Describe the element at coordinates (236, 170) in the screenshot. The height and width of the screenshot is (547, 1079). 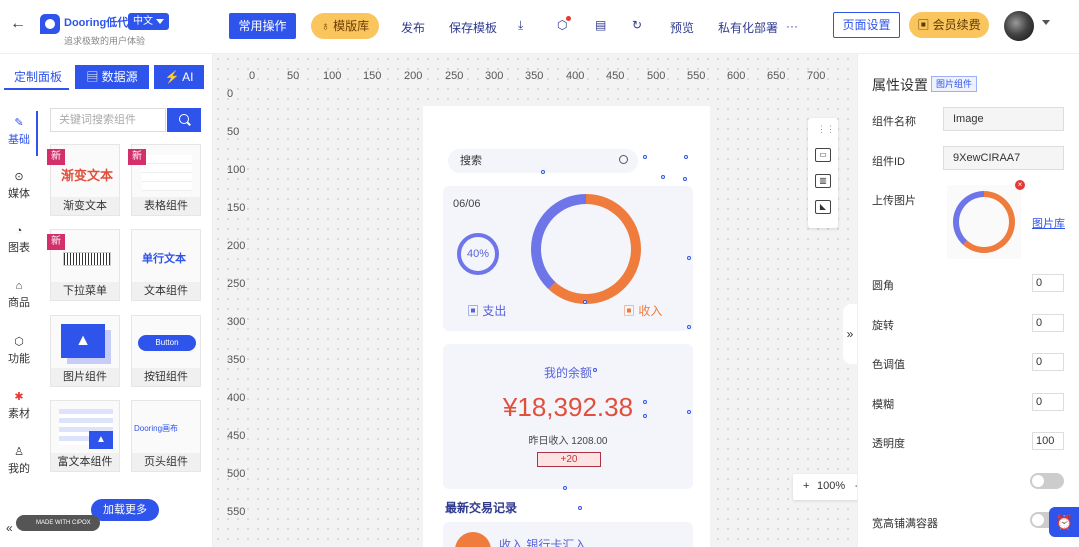
I see `ruler-tick: 100` at that location.